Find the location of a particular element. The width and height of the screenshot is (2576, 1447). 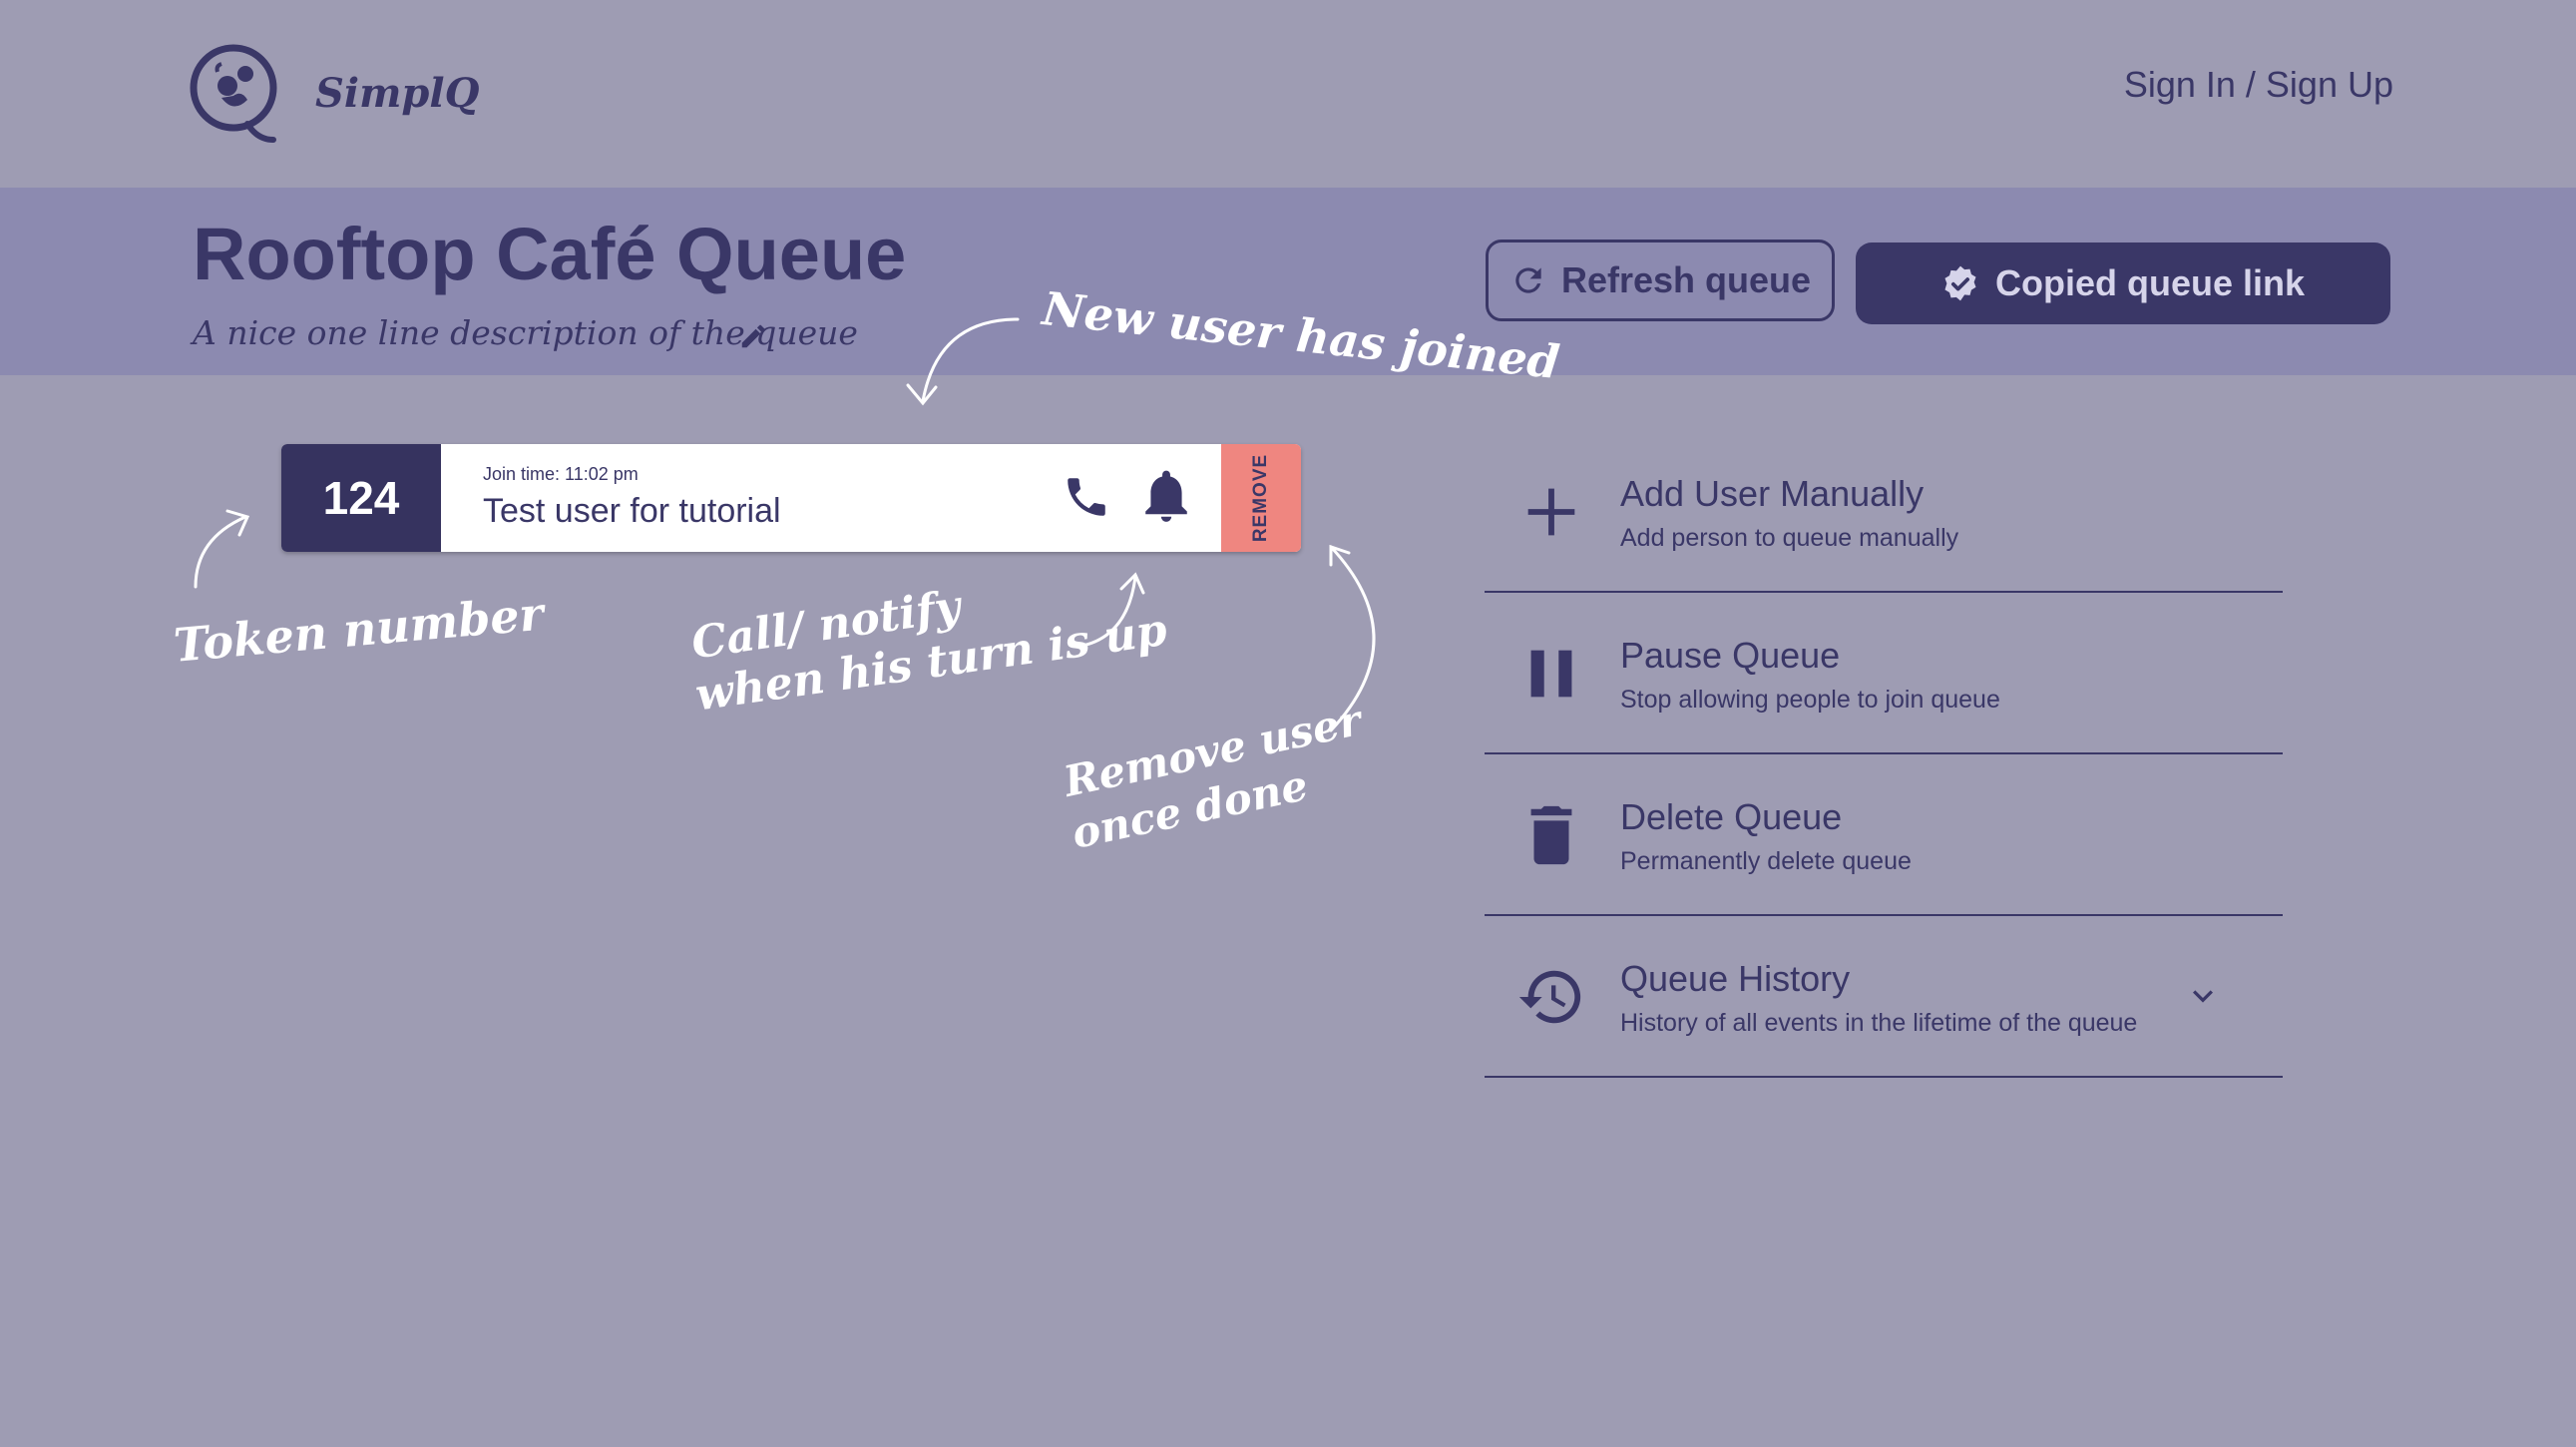

remove-label: REMOVE is located at coordinates (1261, 498).